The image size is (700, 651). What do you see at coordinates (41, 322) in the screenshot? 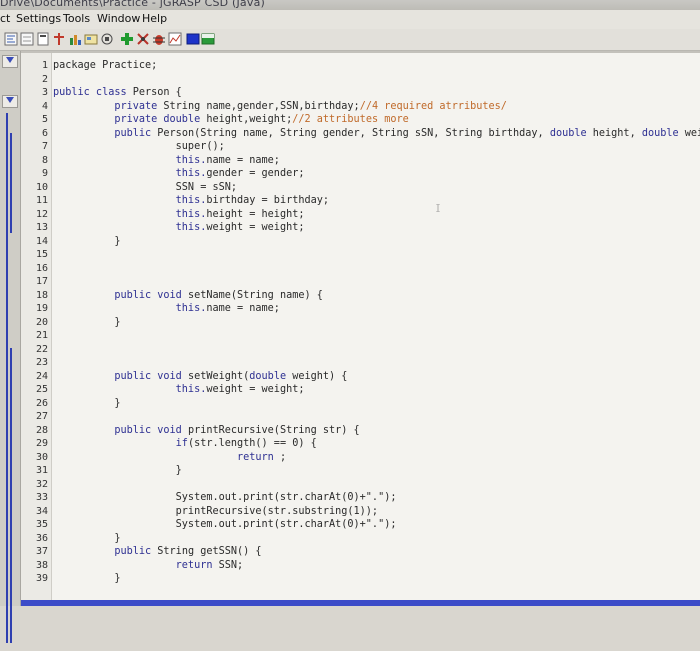
I see `line-number: 20` at bounding box center [41, 322].